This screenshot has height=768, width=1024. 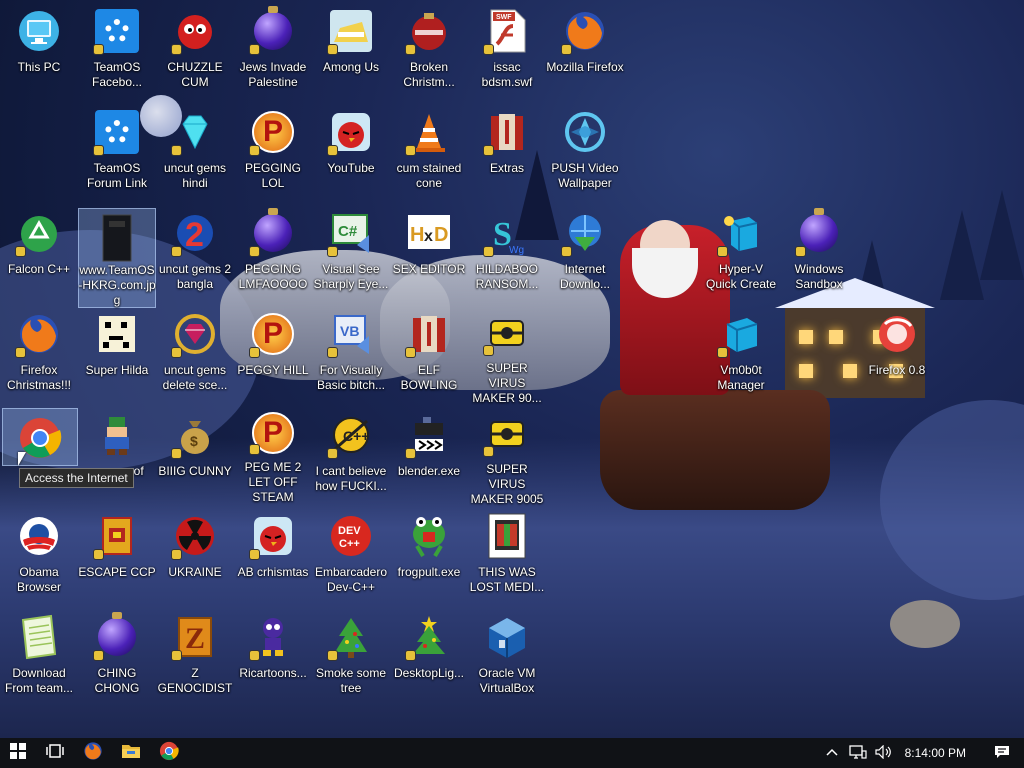 What do you see at coordinates (195, 454) in the screenshot?
I see `desktop-icon-biiig-cunny: $ BIIIG CUNNY` at bounding box center [195, 454].